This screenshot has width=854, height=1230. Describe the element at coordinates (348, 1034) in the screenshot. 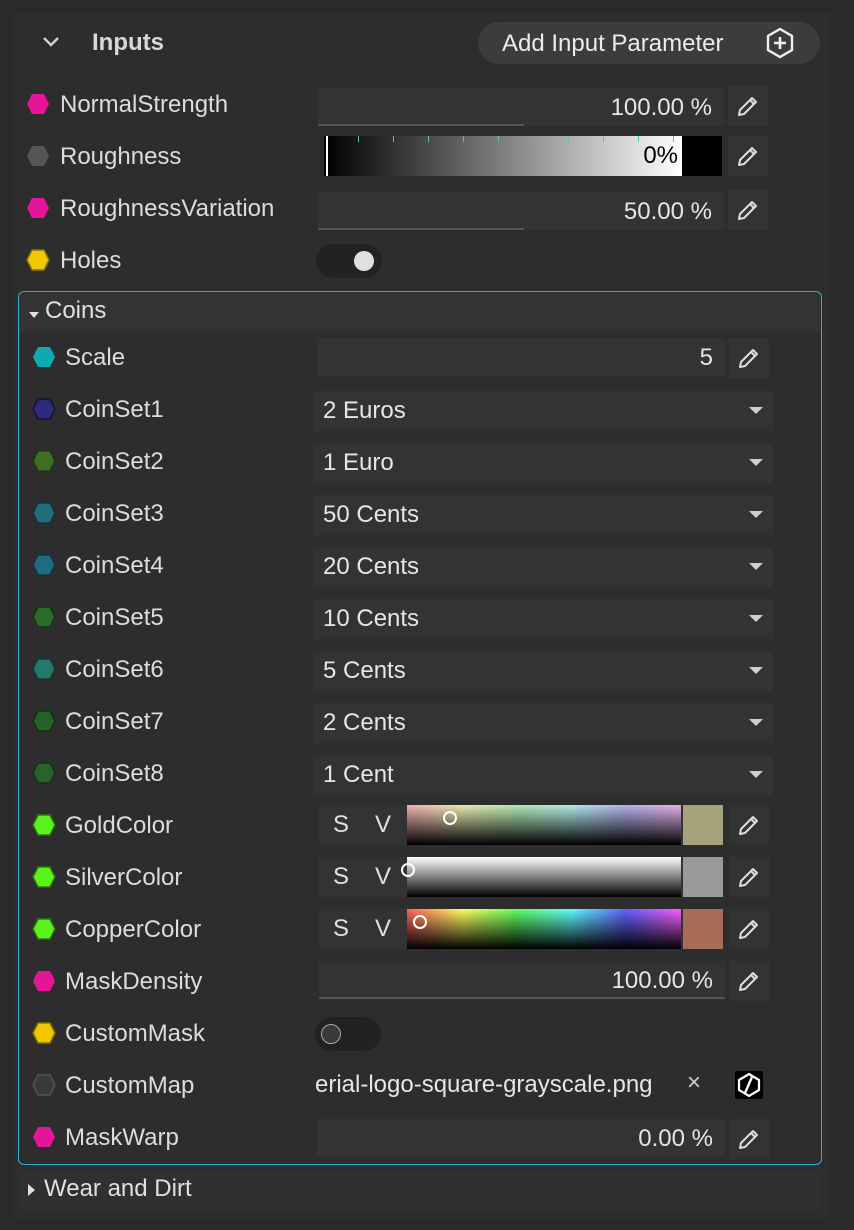

I see `custom-mask-toggle` at that location.